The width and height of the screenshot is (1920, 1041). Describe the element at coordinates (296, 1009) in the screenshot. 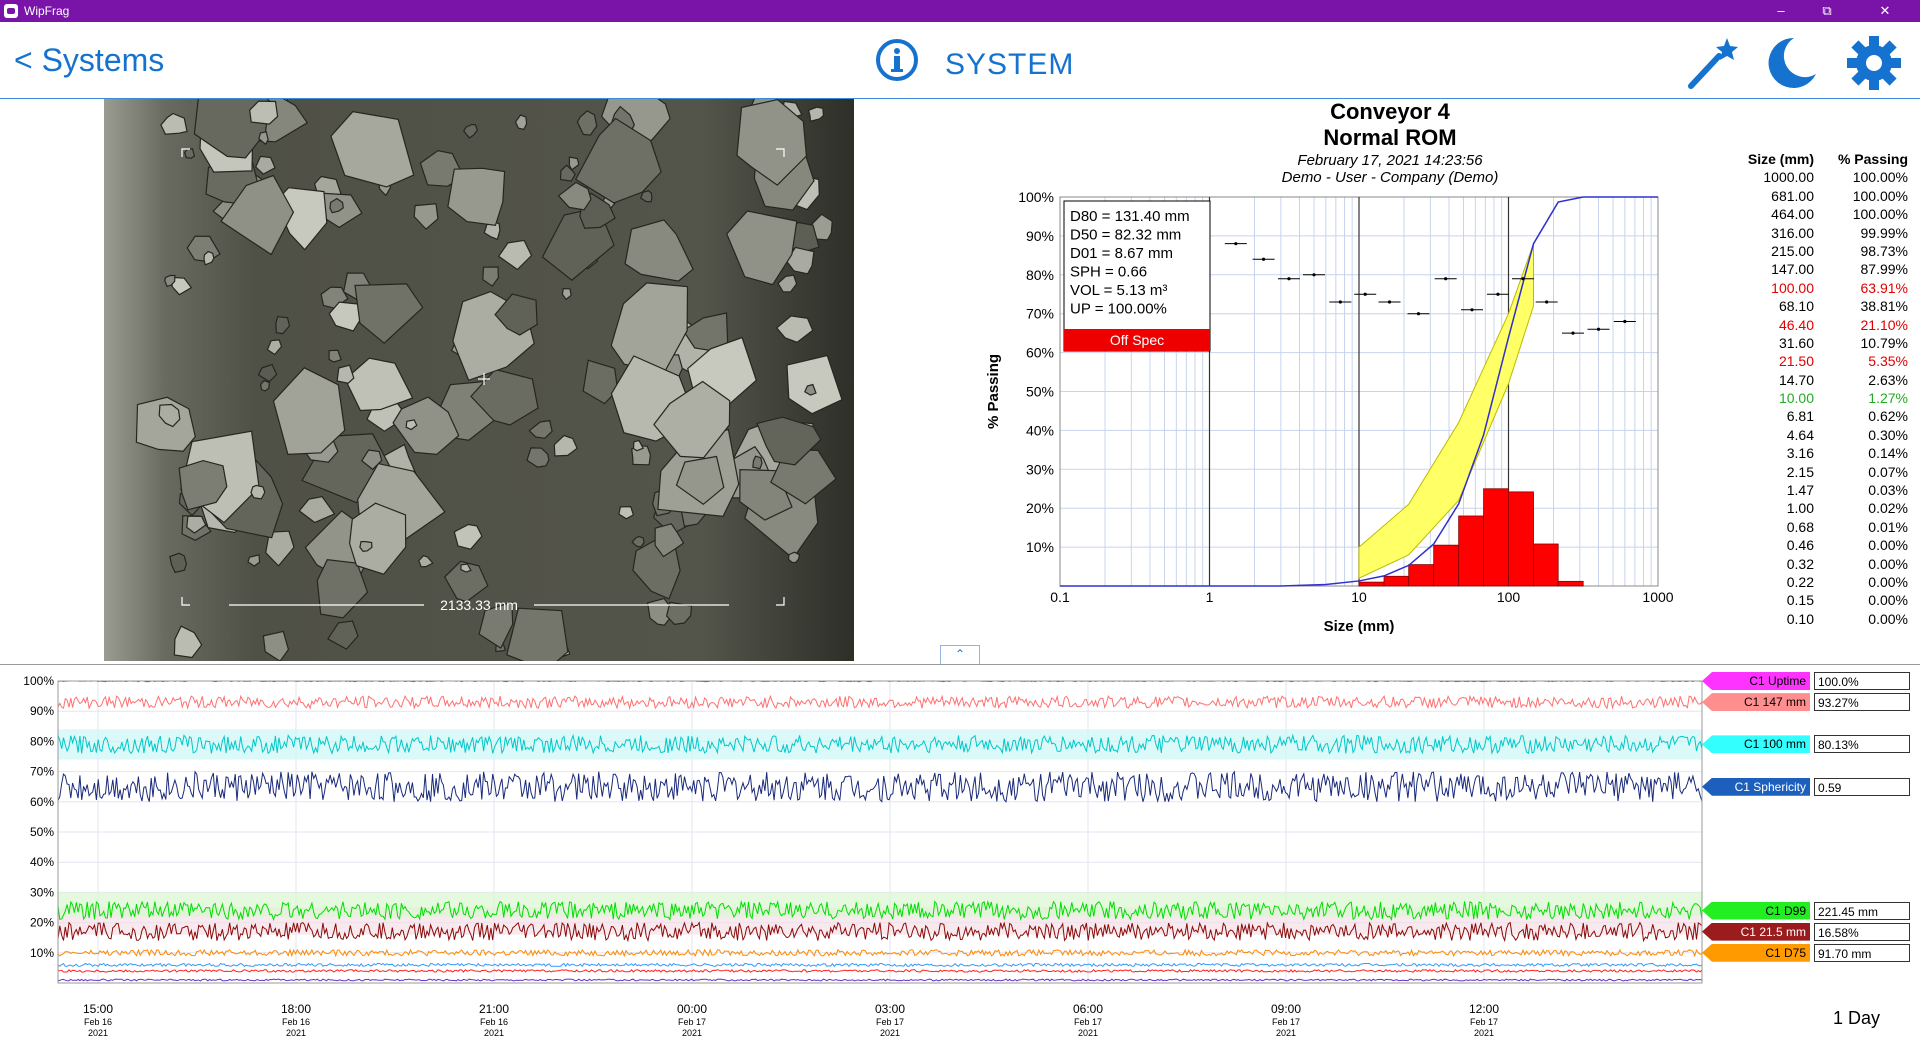

I see `x-tick-time: 18:00` at that location.